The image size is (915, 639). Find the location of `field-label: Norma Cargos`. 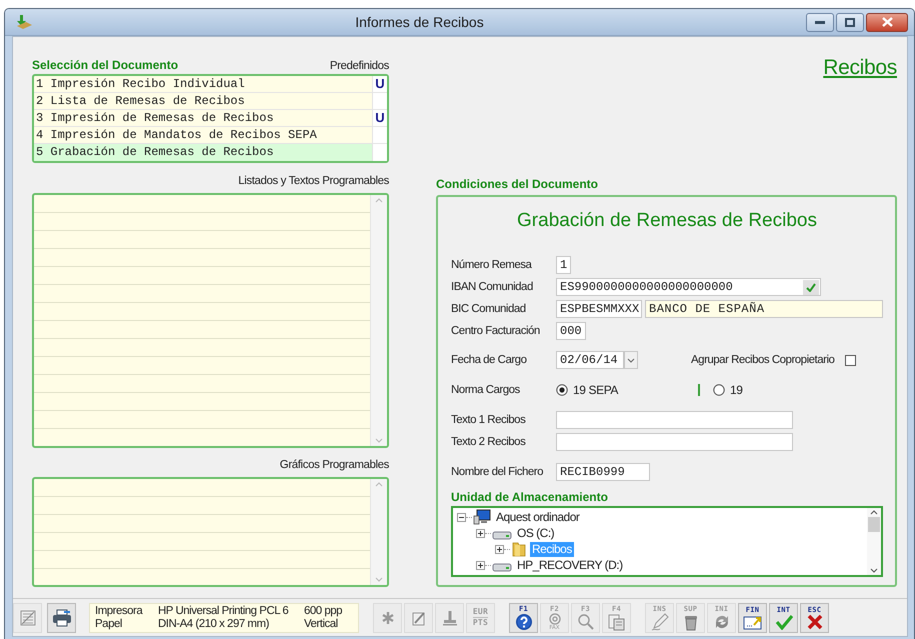

field-label: Norma Cargos is located at coordinates (486, 390).